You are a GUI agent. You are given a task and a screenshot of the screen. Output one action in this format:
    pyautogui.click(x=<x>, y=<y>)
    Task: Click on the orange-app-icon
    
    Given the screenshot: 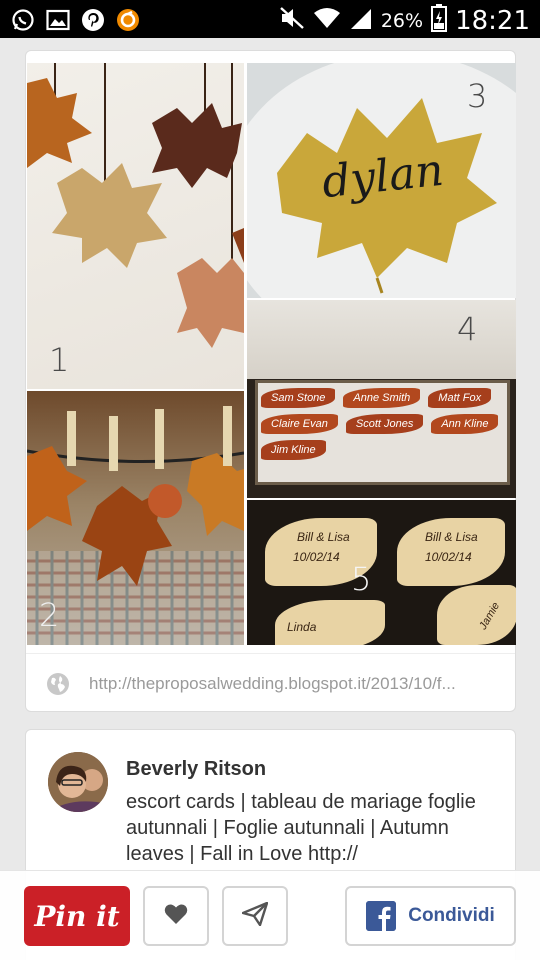 What is the action you would take?
    pyautogui.click(x=127, y=19)
    